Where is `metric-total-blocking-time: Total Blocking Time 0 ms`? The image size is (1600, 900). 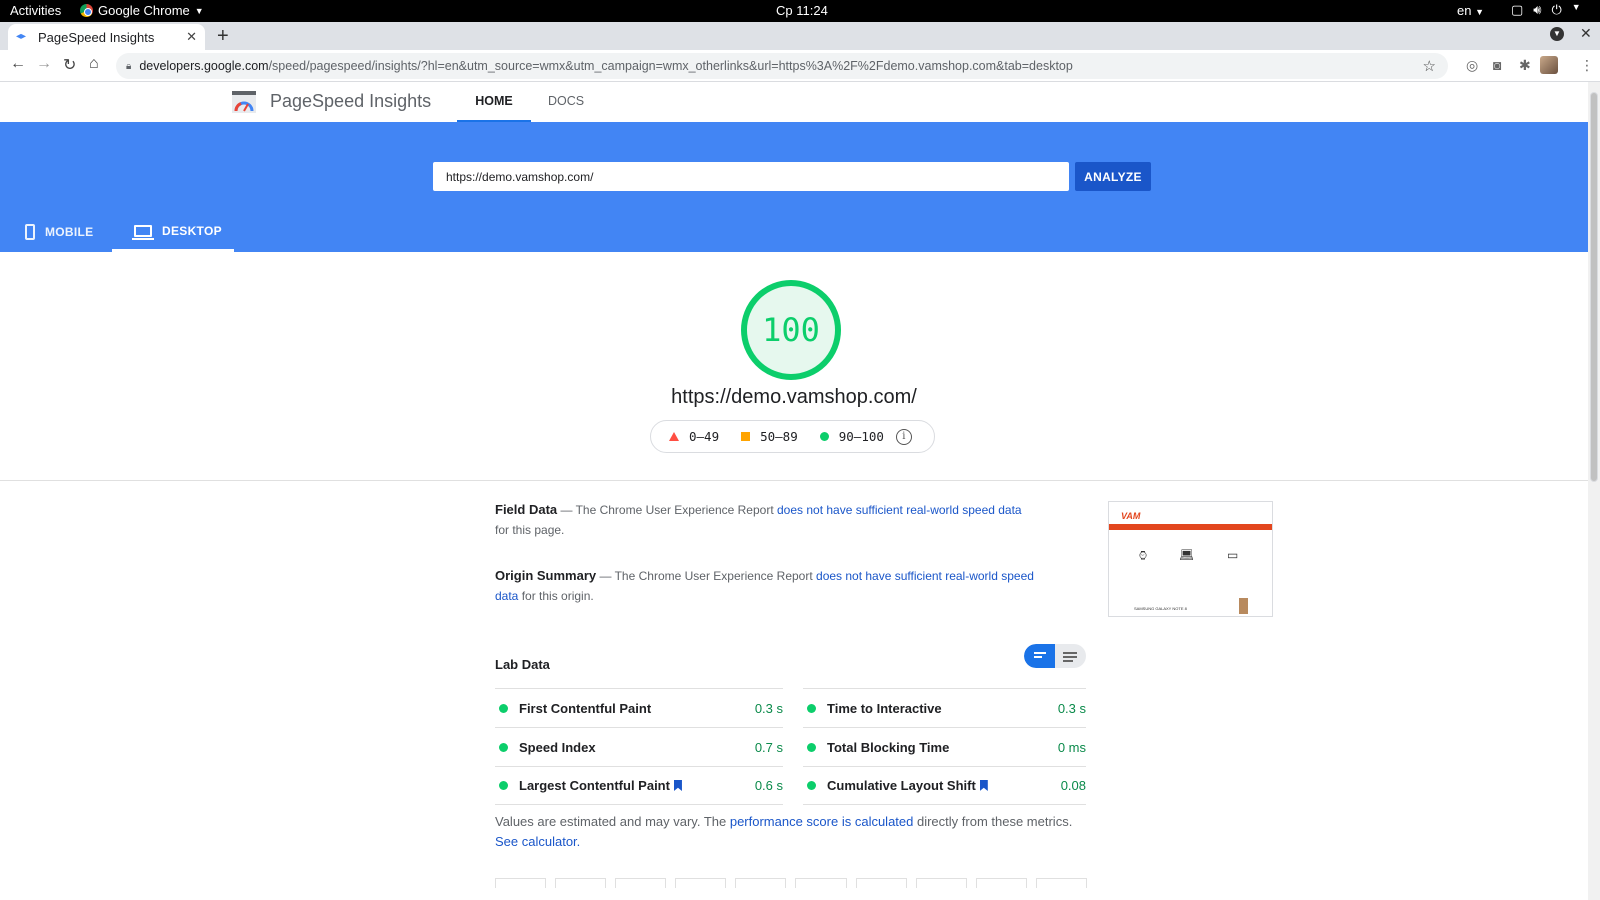 metric-total-blocking-time: Total Blocking Time 0 ms is located at coordinates (944, 746).